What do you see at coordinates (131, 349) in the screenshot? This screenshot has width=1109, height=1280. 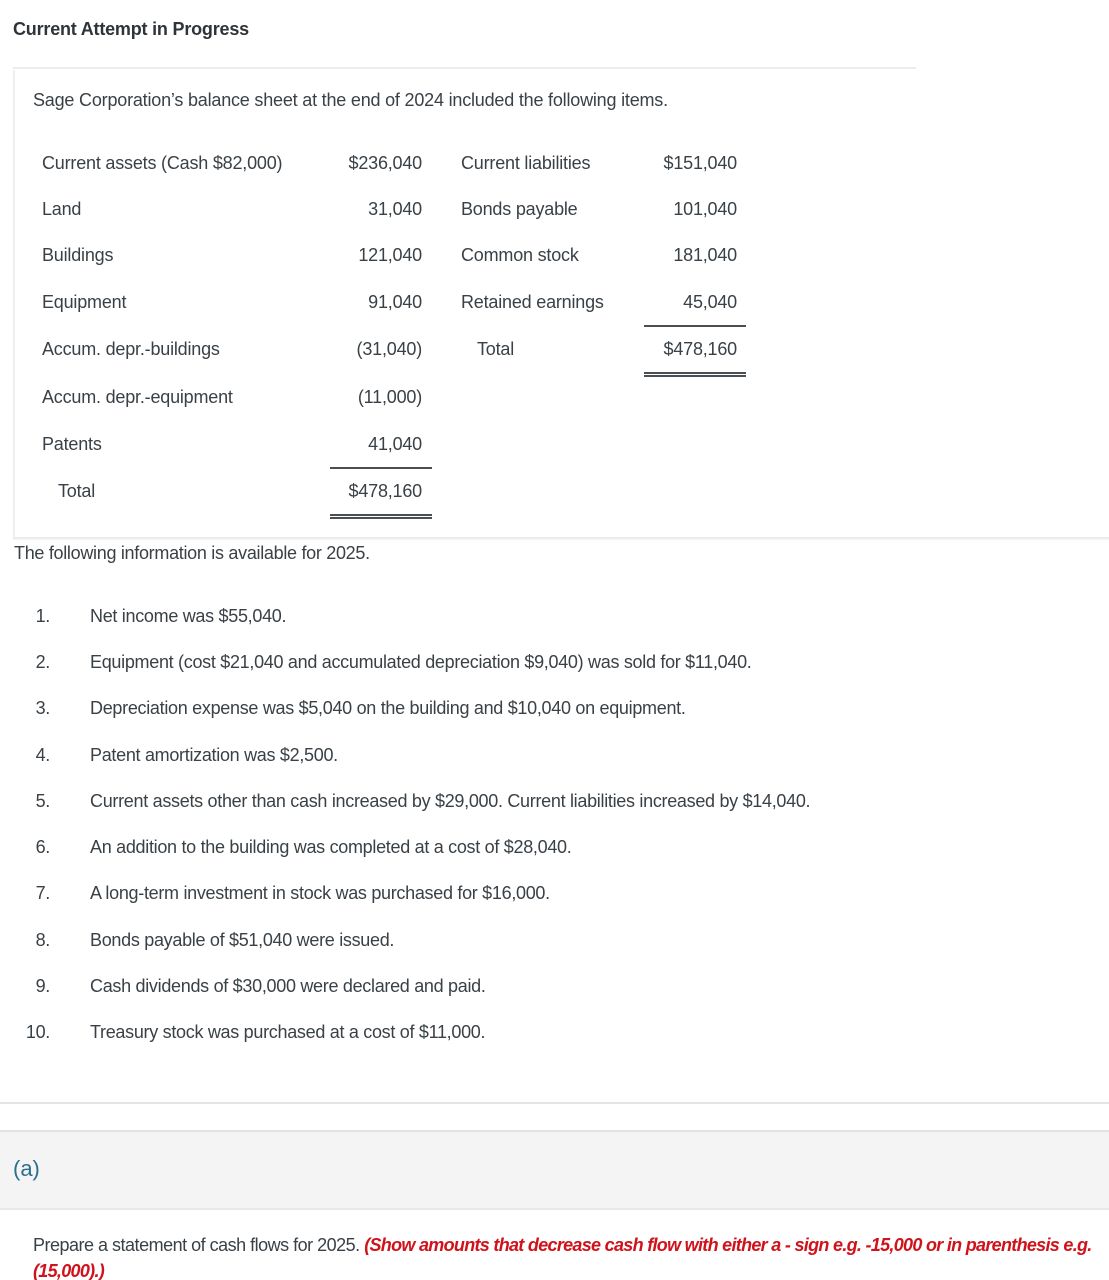 I see `asset-label: Accum. depr.-buildings` at bounding box center [131, 349].